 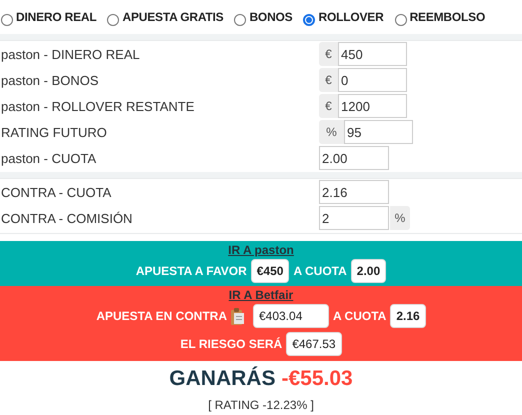 What do you see at coordinates (343, 17) in the screenshot?
I see `bet-type-radio: ROLLOVER` at bounding box center [343, 17].